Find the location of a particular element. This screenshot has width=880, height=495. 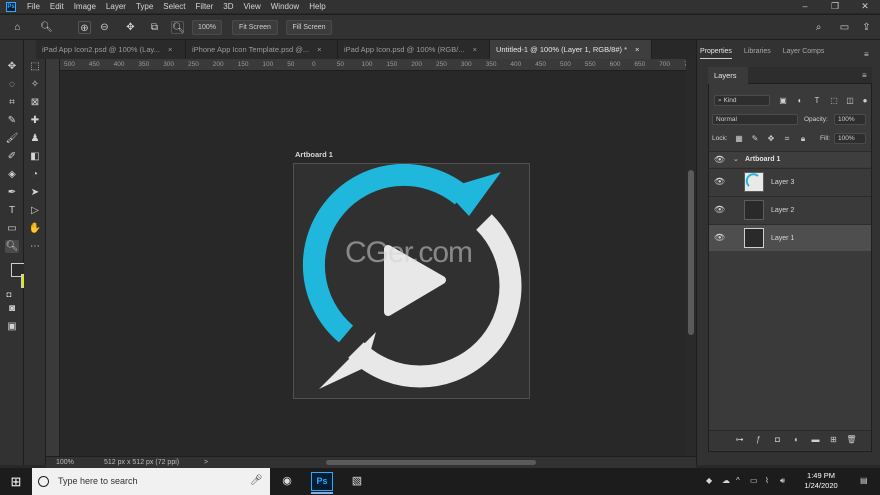

filter-kind-select: ⌕ Kind is located at coordinates (742, 100).